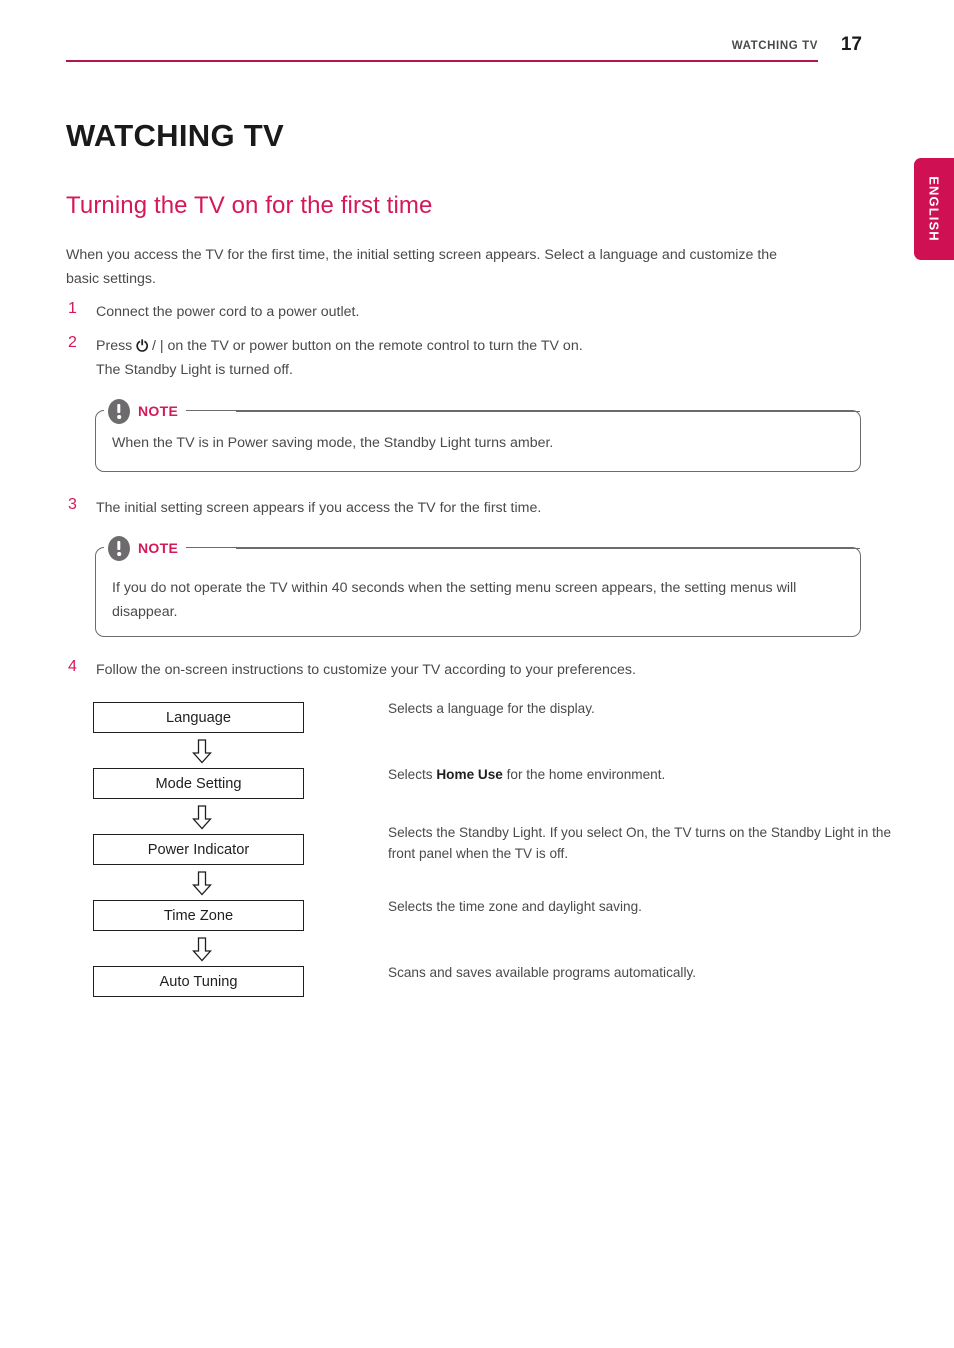 This screenshot has height=1348, width=954. What do you see at coordinates (72, 342) in the screenshot?
I see `step-2-number: 2` at bounding box center [72, 342].